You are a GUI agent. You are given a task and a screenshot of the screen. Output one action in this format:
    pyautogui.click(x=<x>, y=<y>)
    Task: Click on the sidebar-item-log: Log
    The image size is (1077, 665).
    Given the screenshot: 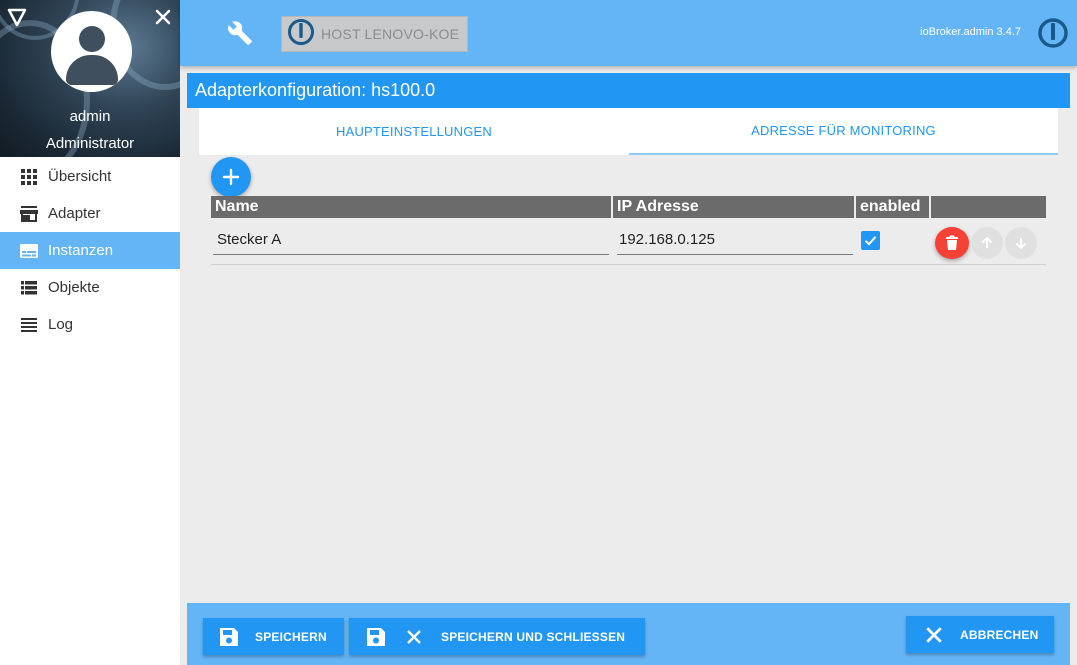 What is the action you would take?
    pyautogui.click(x=90, y=324)
    